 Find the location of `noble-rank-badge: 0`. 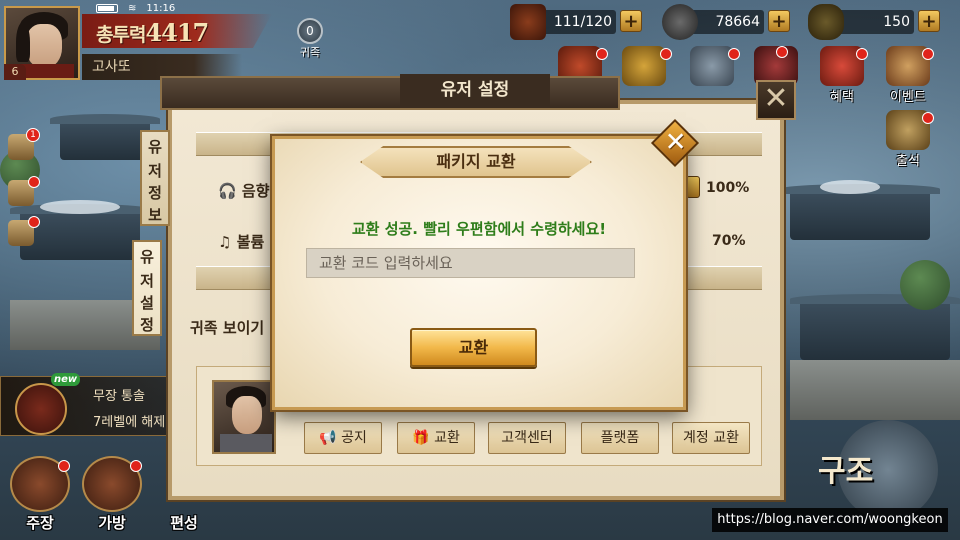

noble-rank-badge: 0 is located at coordinates (310, 31).